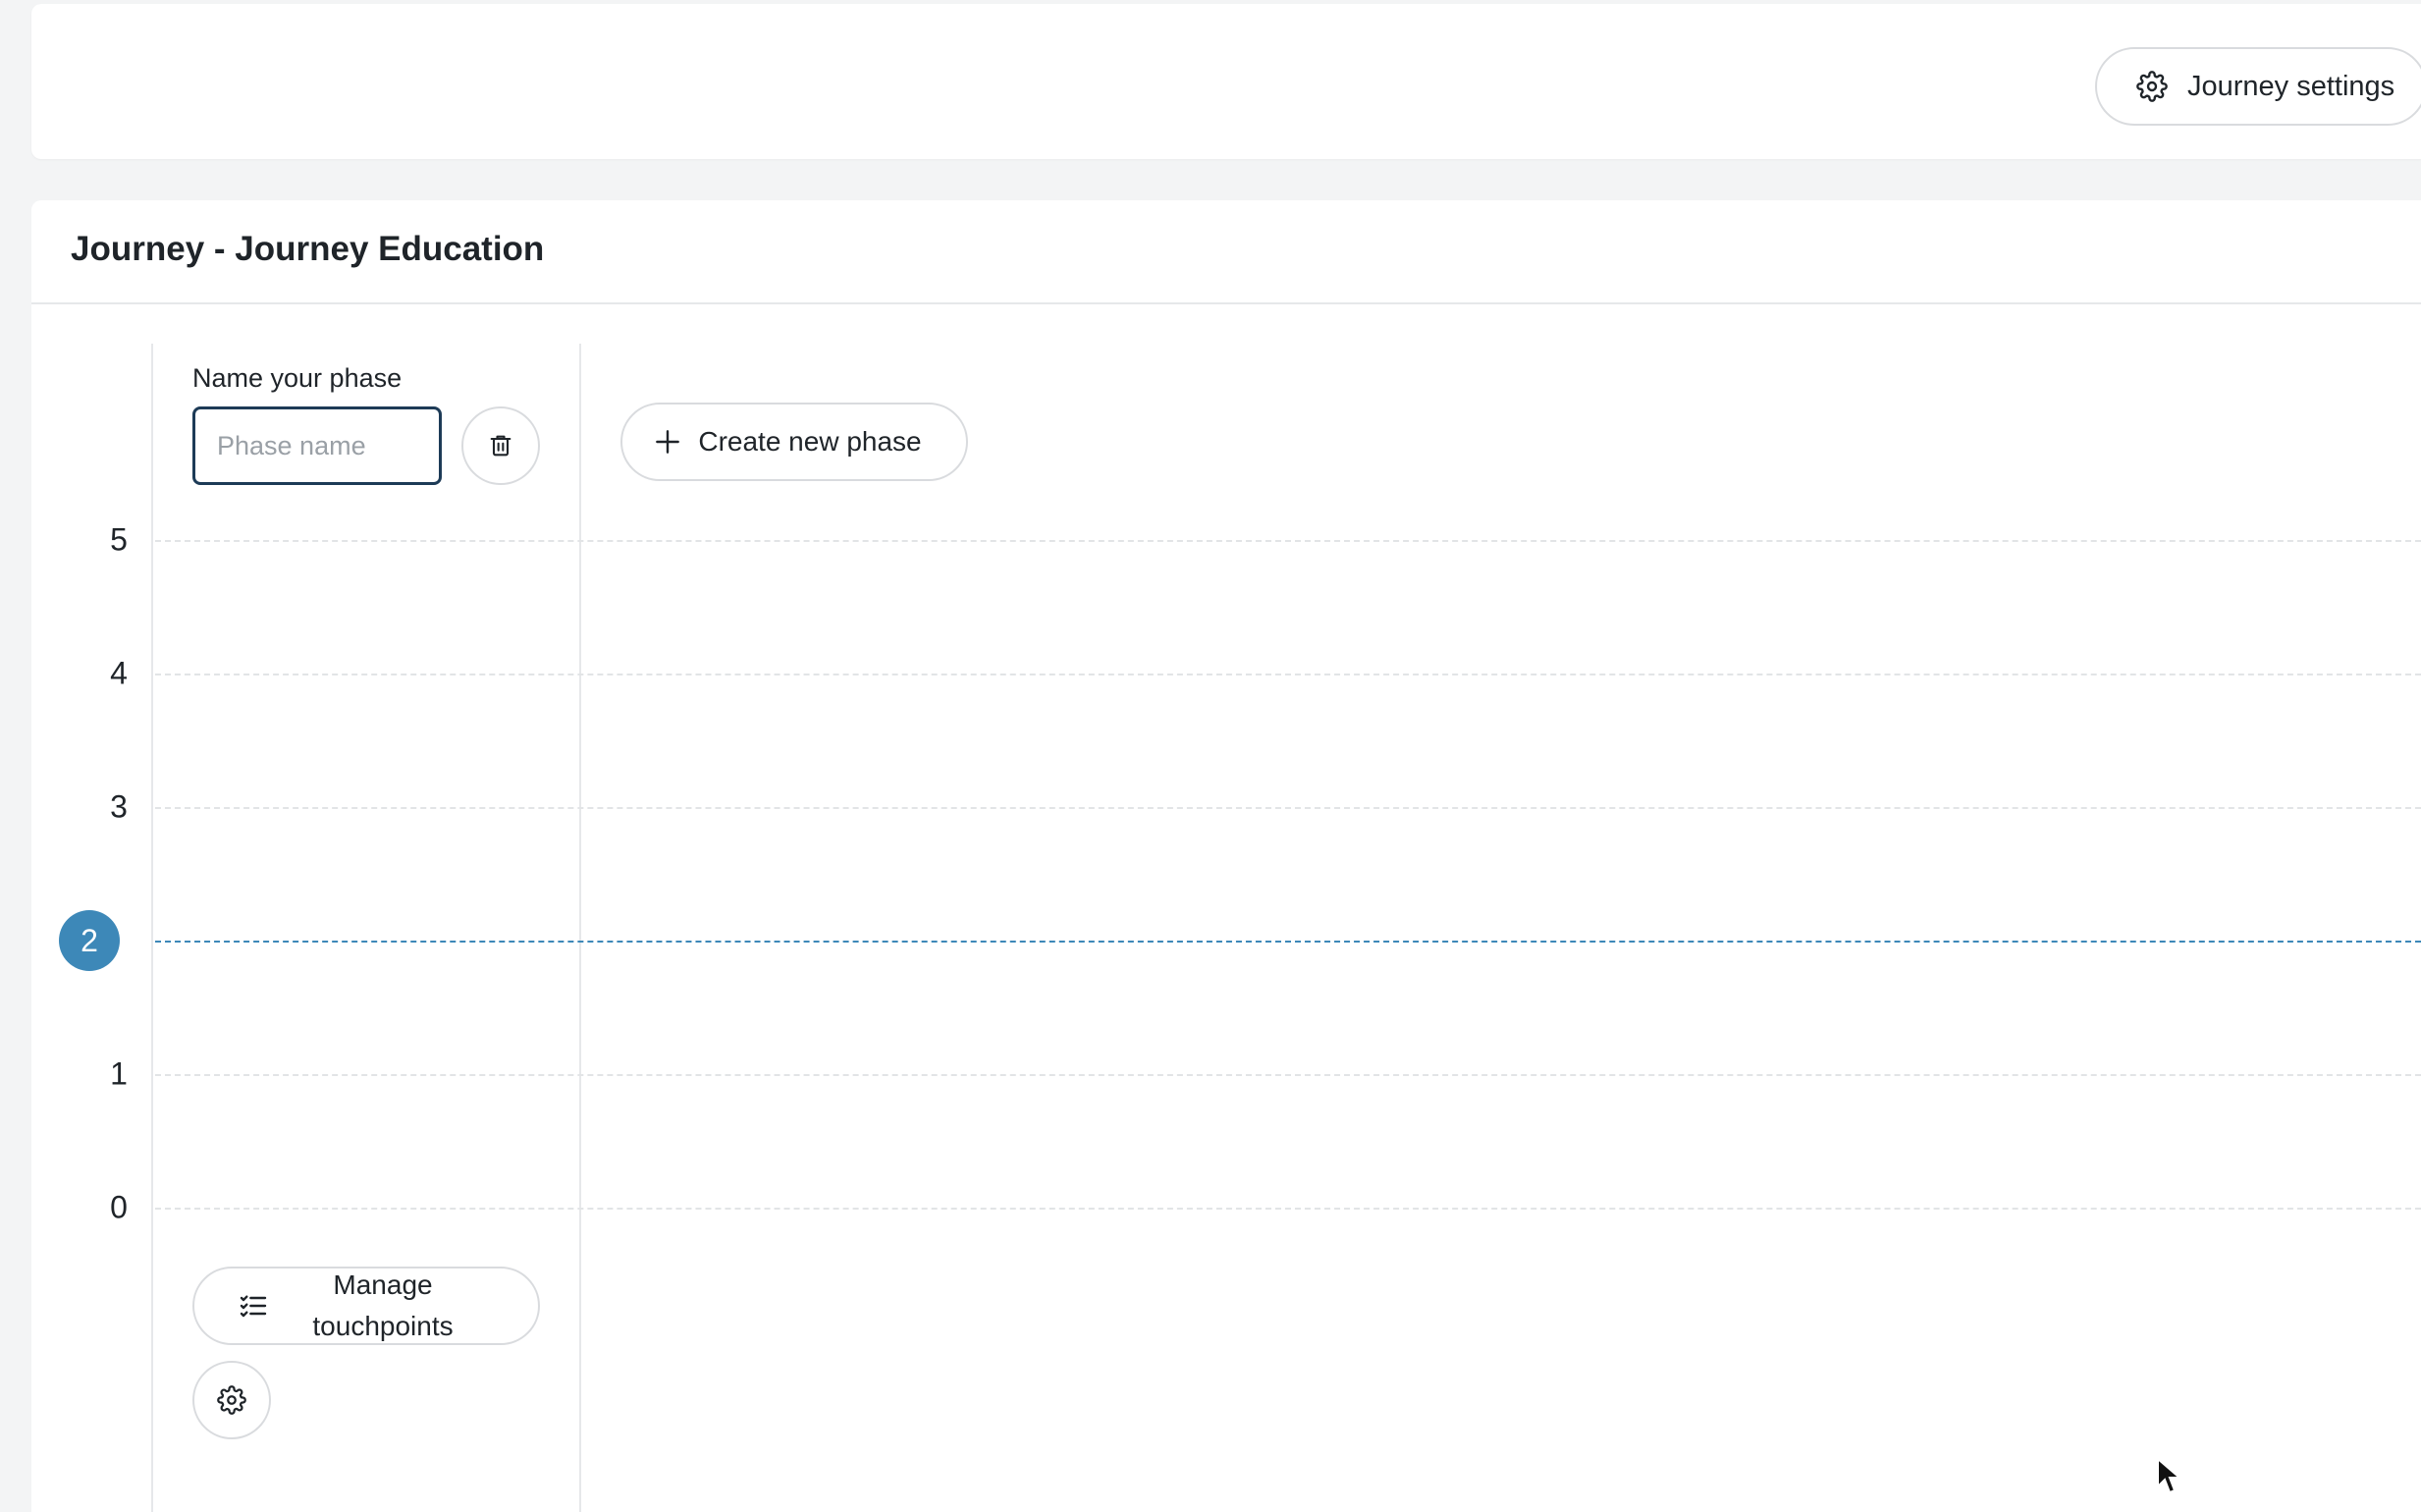 This screenshot has width=2421, height=1512. I want to click on create-new-phase-button: Create new phase, so click(794, 442).